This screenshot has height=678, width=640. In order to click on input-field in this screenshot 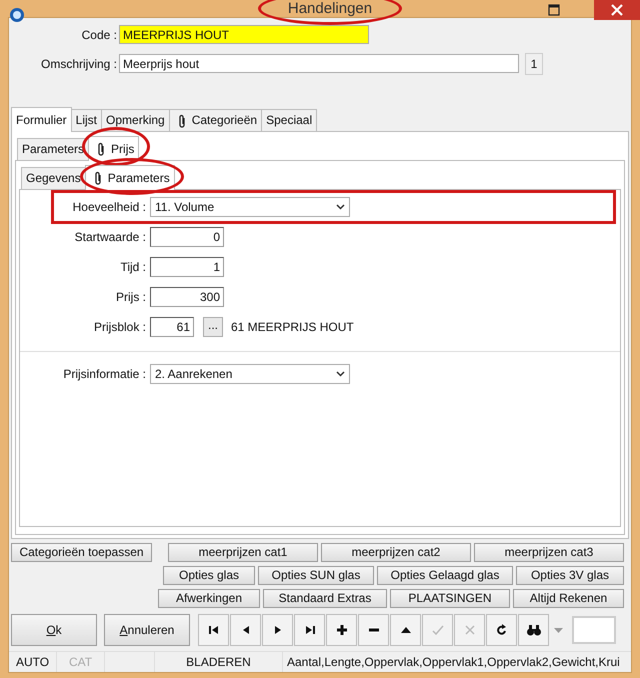, I will do `click(594, 630)`.